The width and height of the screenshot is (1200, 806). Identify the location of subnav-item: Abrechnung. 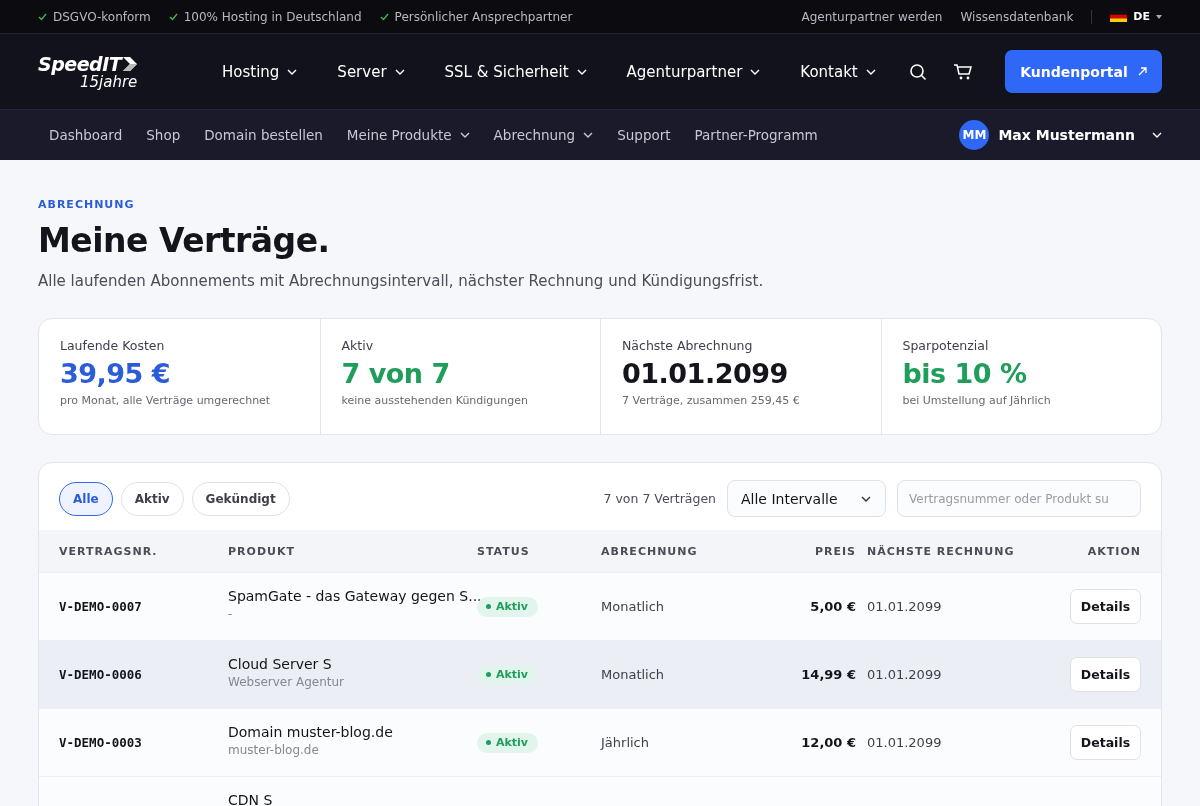
(543, 135).